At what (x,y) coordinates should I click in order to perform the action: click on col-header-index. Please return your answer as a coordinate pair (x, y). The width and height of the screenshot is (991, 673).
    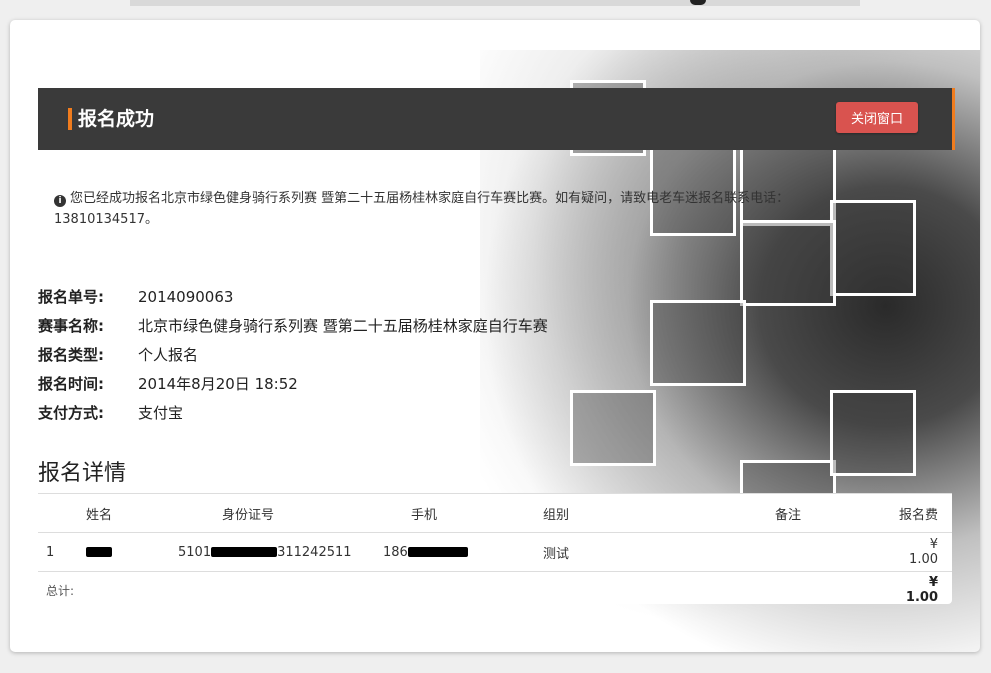
    Looking at the image, I should click on (61, 513).